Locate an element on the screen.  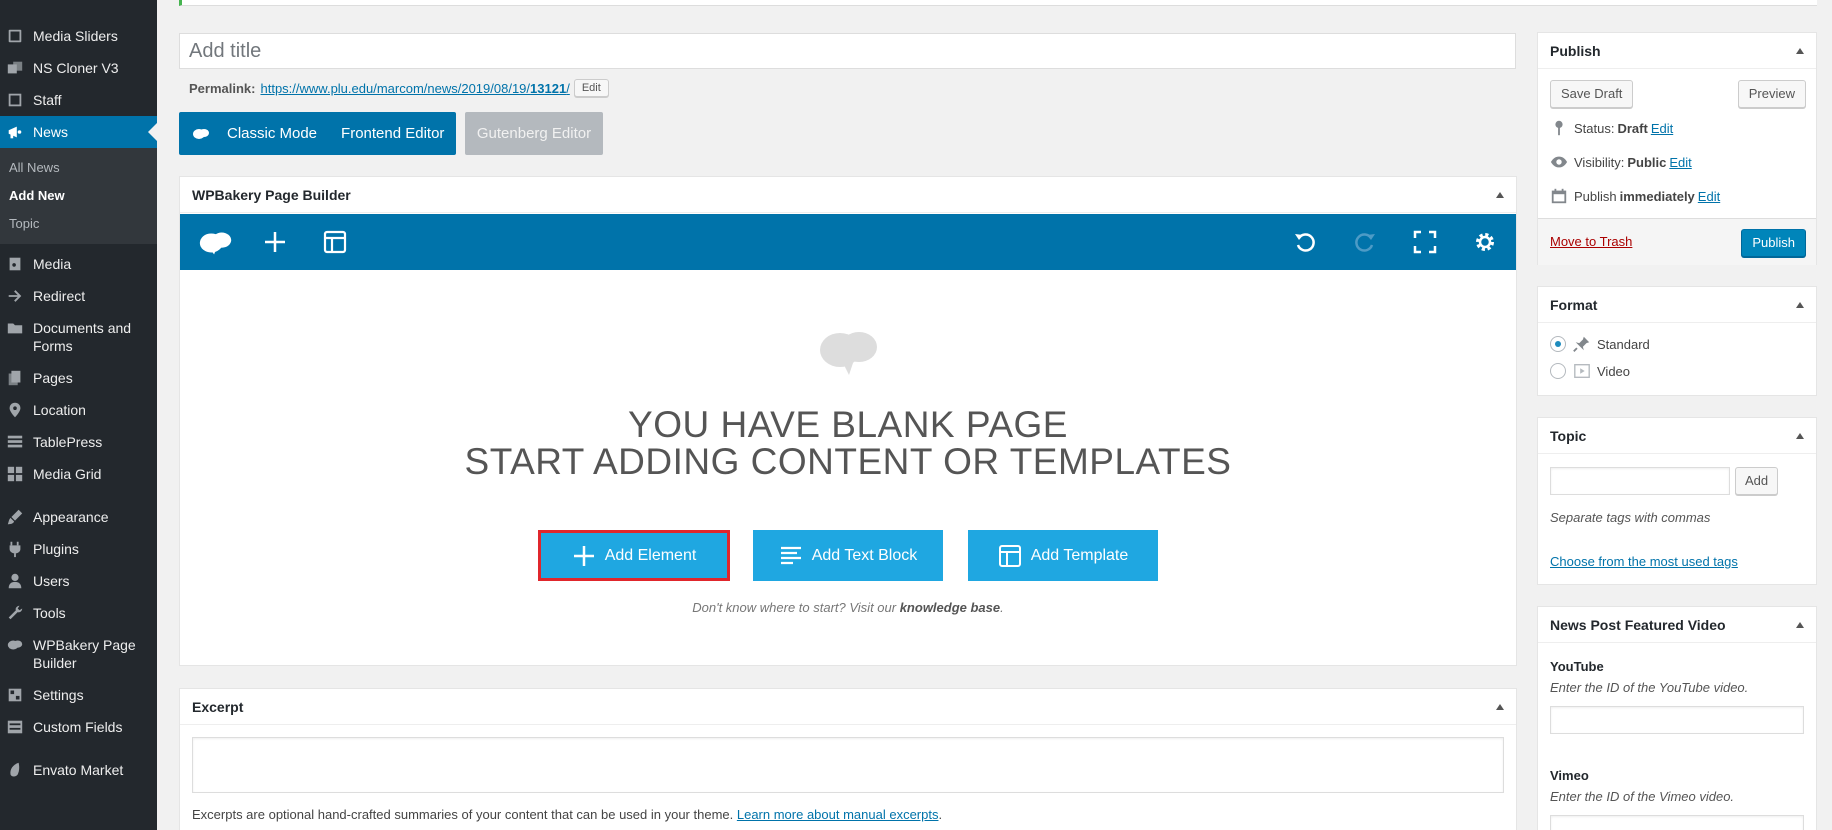
video-radio is located at coordinates (1558, 371).